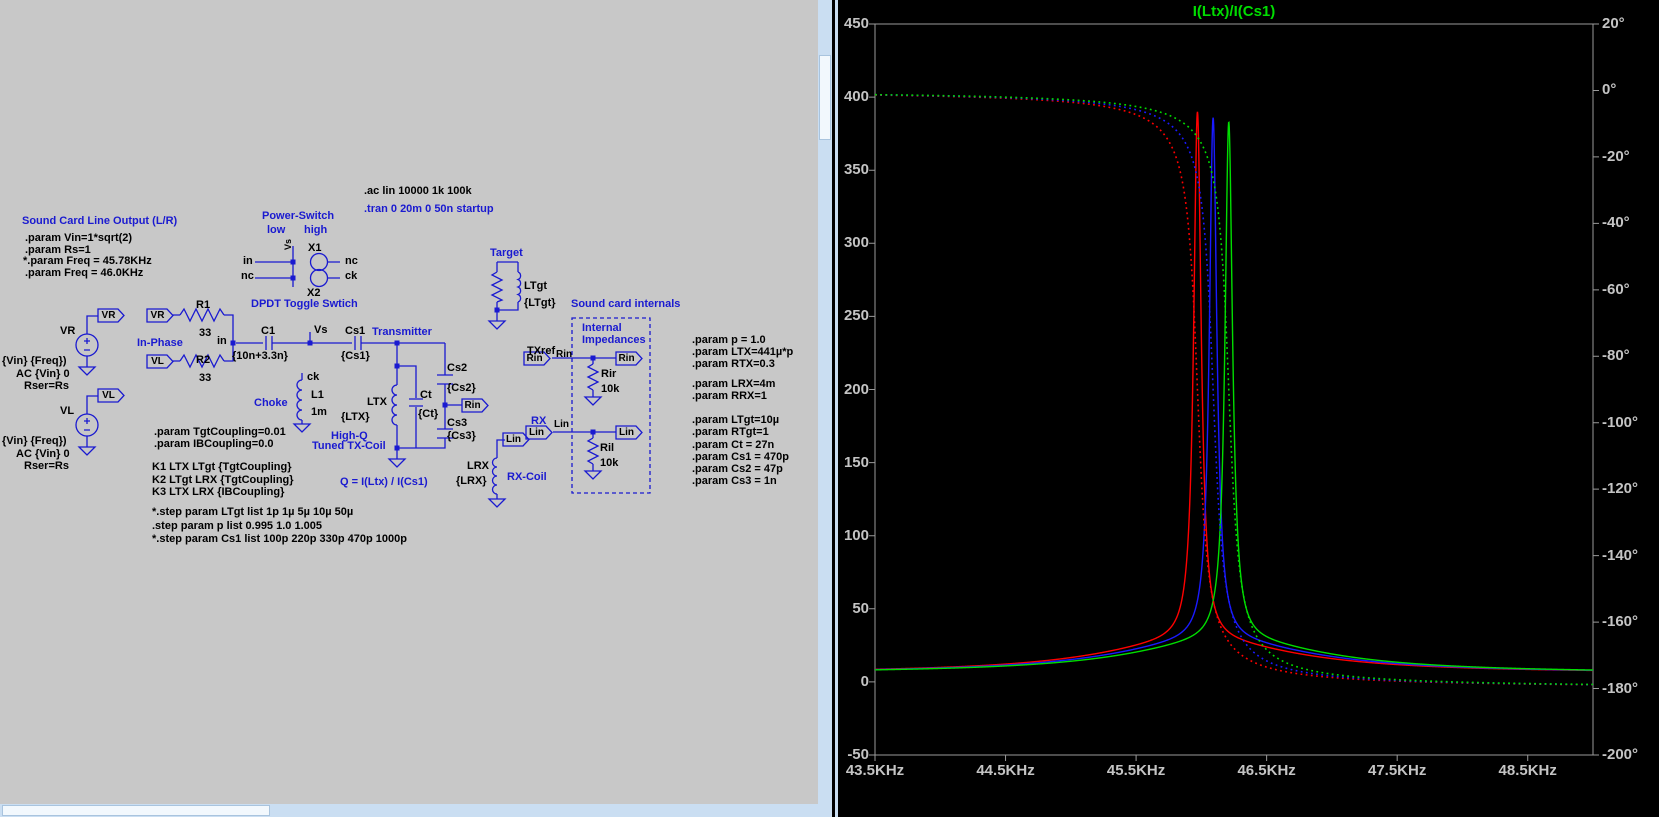 The width and height of the screenshot is (1659, 817). I want to click on cs3-label: Cs3, so click(457, 423).